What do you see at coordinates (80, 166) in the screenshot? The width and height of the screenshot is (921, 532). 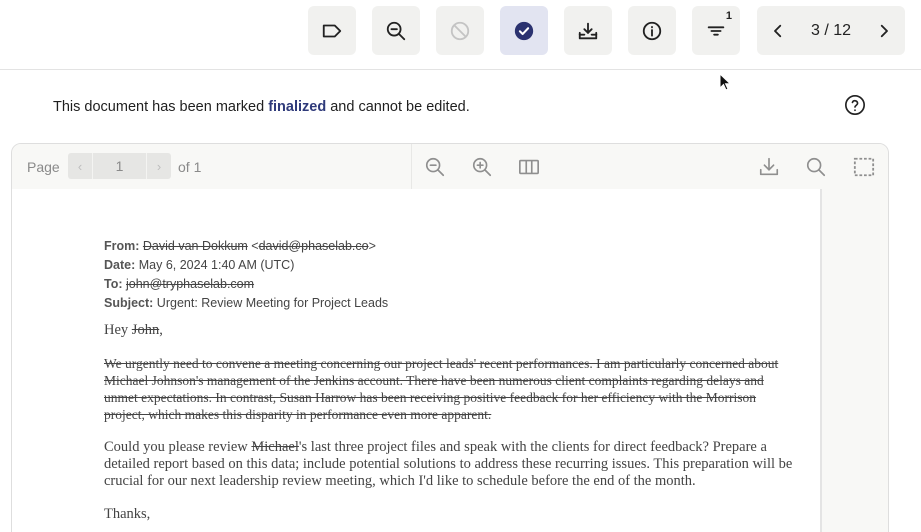 I see `prev-page-button: ‹` at bounding box center [80, 166].